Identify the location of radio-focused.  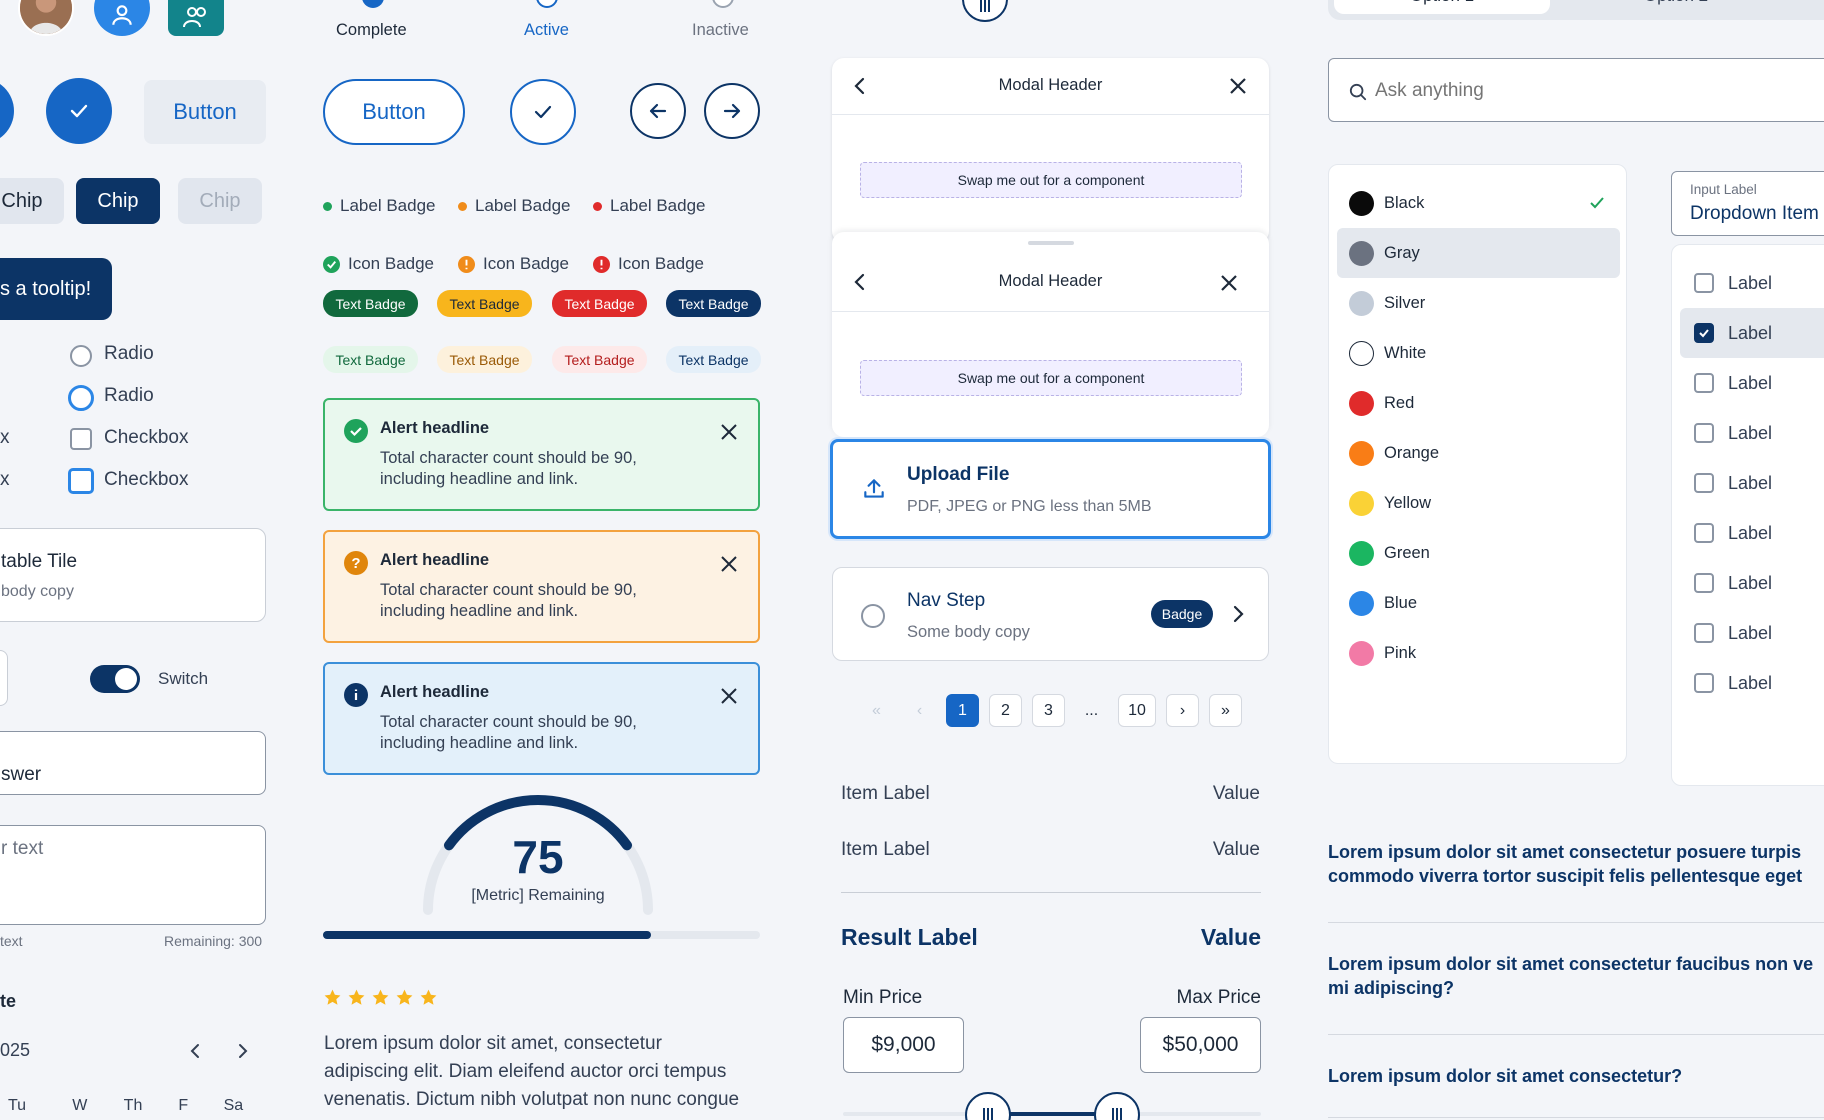
(81, 398).